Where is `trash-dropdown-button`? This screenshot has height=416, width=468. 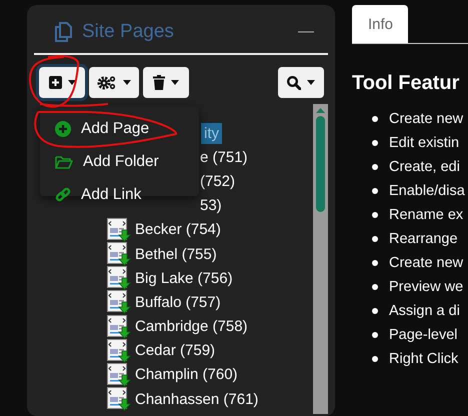 trash-dropdown-button is located at coordinates (166, 82).